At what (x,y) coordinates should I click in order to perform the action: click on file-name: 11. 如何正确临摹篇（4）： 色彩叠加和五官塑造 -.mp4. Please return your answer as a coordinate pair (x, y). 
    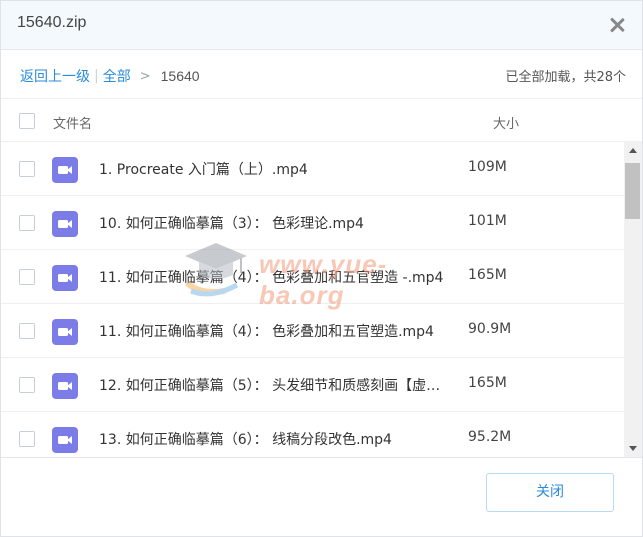
    Looking at the image, I should click on (274, 277).